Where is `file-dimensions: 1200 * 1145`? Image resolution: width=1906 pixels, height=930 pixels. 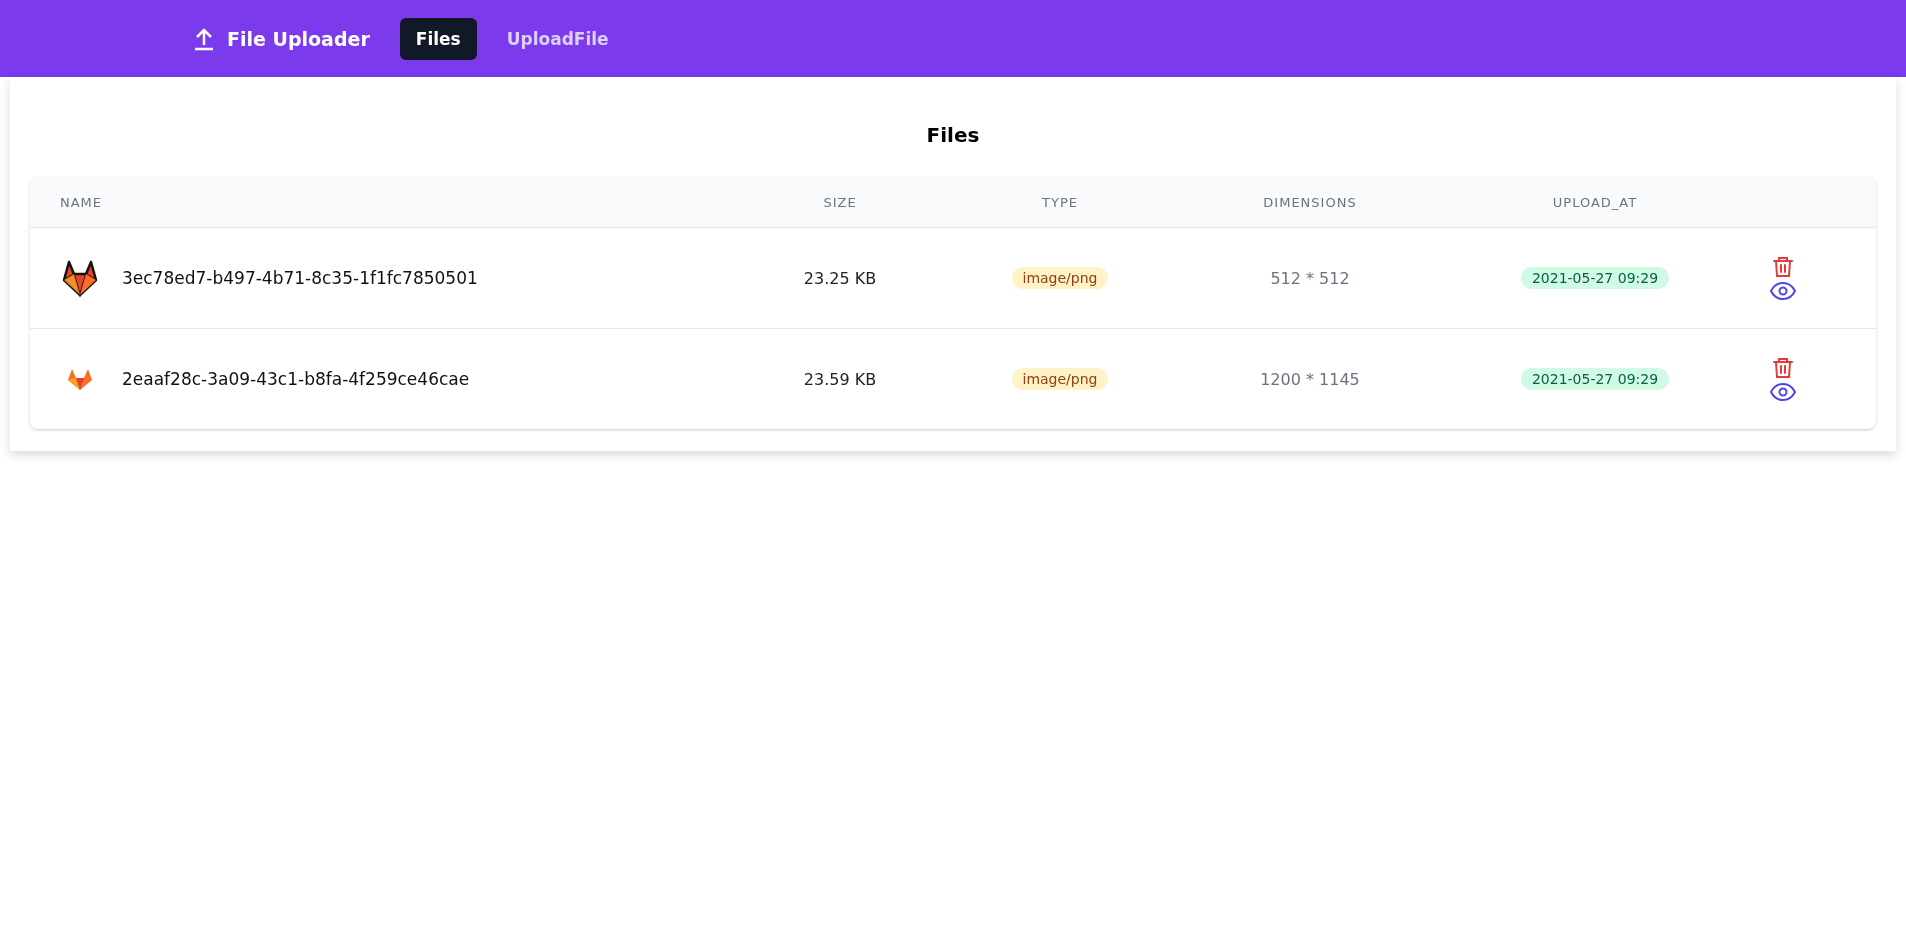 file-dimensions: 1200 * 1145 is located at coordinates (1310, 379).